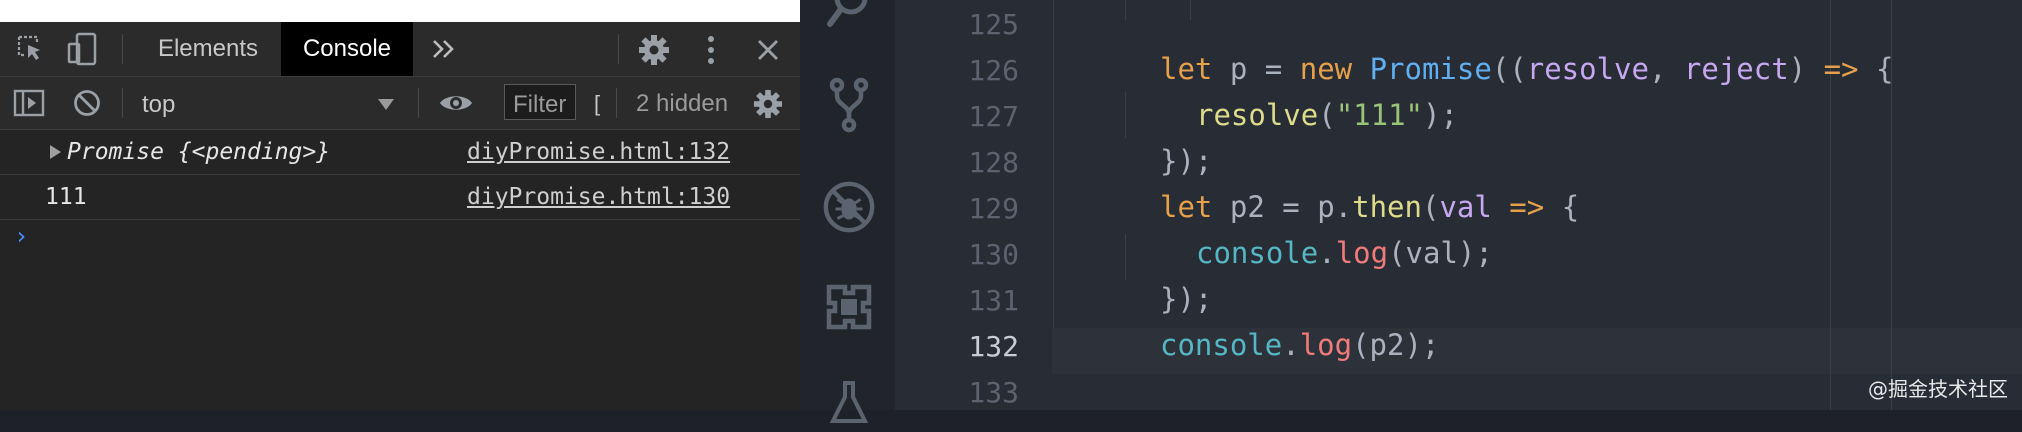 The height and width of the screenshot is (432, 2022). Describe the element at coordinates (347, 49) in the screenshot. I see `tab-console: Console` at that location.